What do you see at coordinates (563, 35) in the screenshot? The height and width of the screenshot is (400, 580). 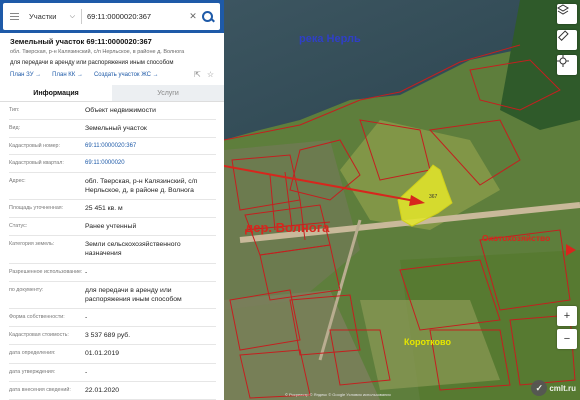 I see `ruler-icon` at bounding box center [563, 35].